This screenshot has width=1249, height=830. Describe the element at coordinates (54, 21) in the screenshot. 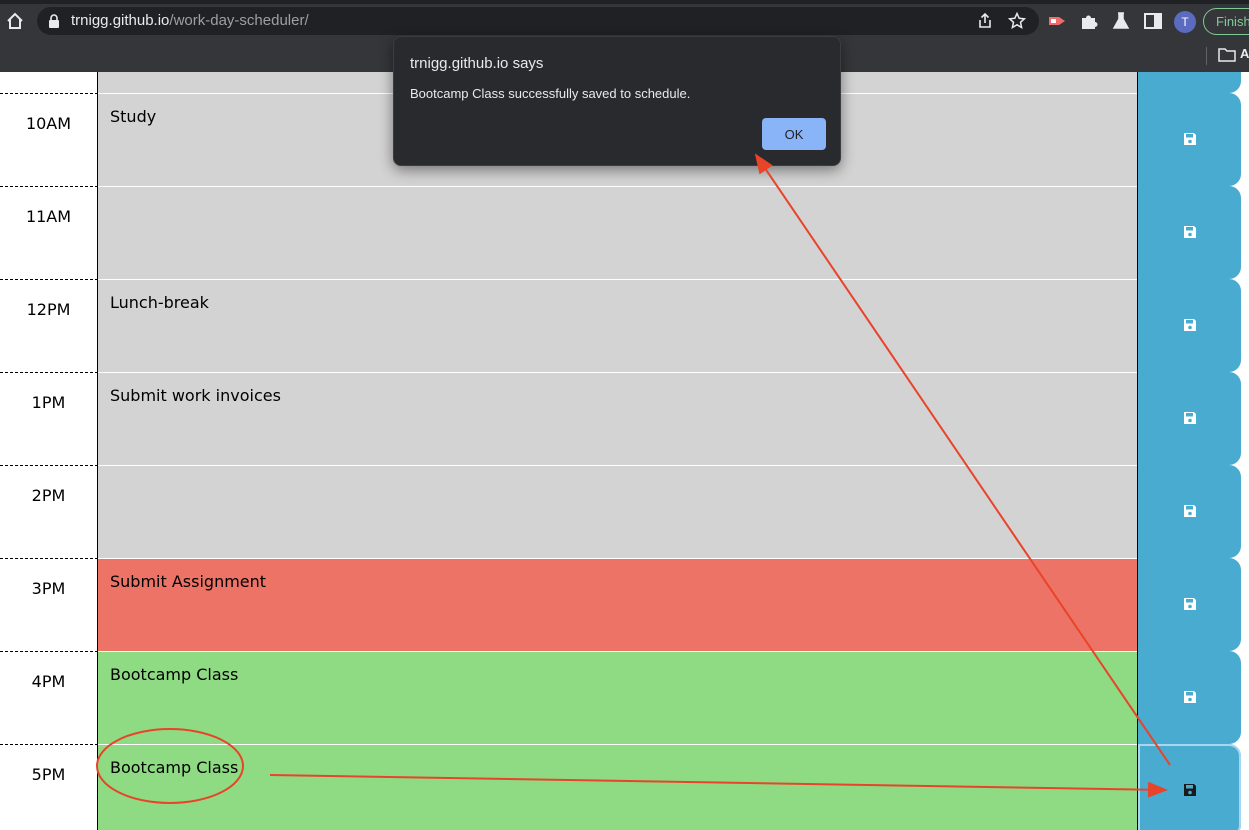

I see `lock-icon` at that location.